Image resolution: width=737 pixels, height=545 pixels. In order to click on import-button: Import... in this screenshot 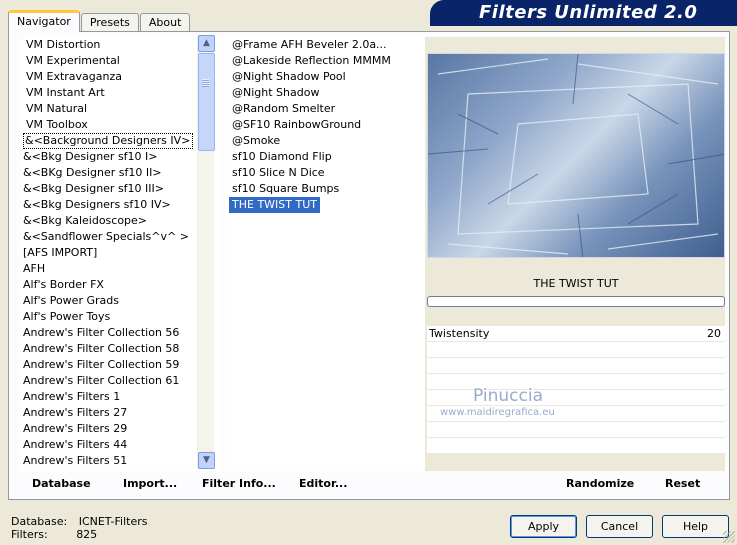, I will do `click(150, 485)`.